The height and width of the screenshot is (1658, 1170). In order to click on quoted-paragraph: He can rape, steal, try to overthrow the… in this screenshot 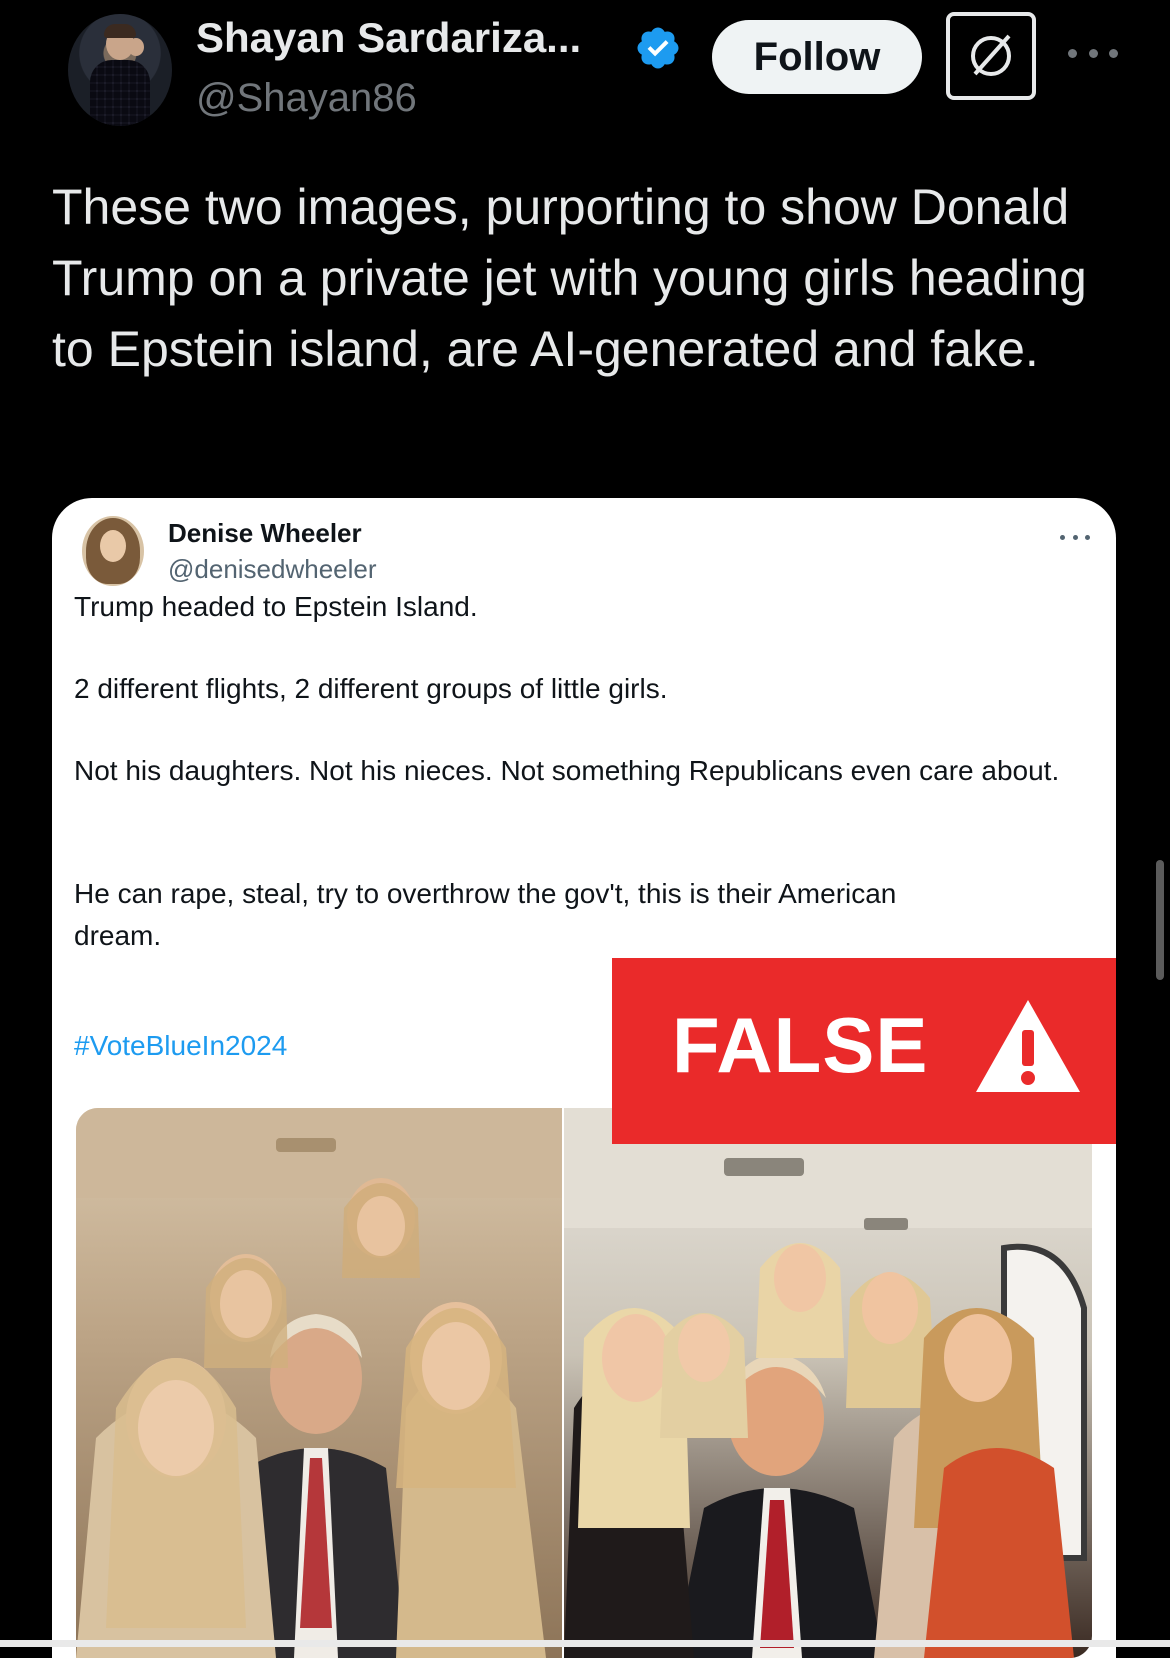, I will do `click(485, 914)`.